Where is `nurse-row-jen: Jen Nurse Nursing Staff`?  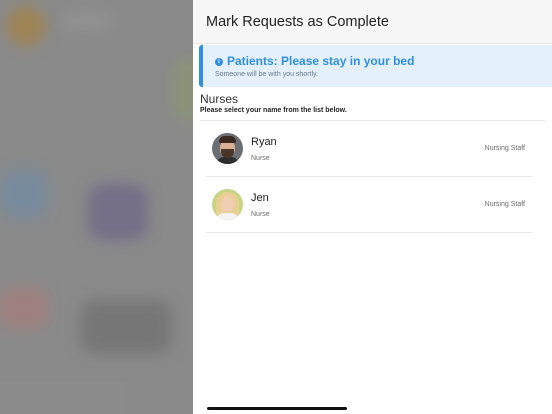 nurse-row-jen: Jen Nurse Nursing Staff is located at coordinates (369, 205).